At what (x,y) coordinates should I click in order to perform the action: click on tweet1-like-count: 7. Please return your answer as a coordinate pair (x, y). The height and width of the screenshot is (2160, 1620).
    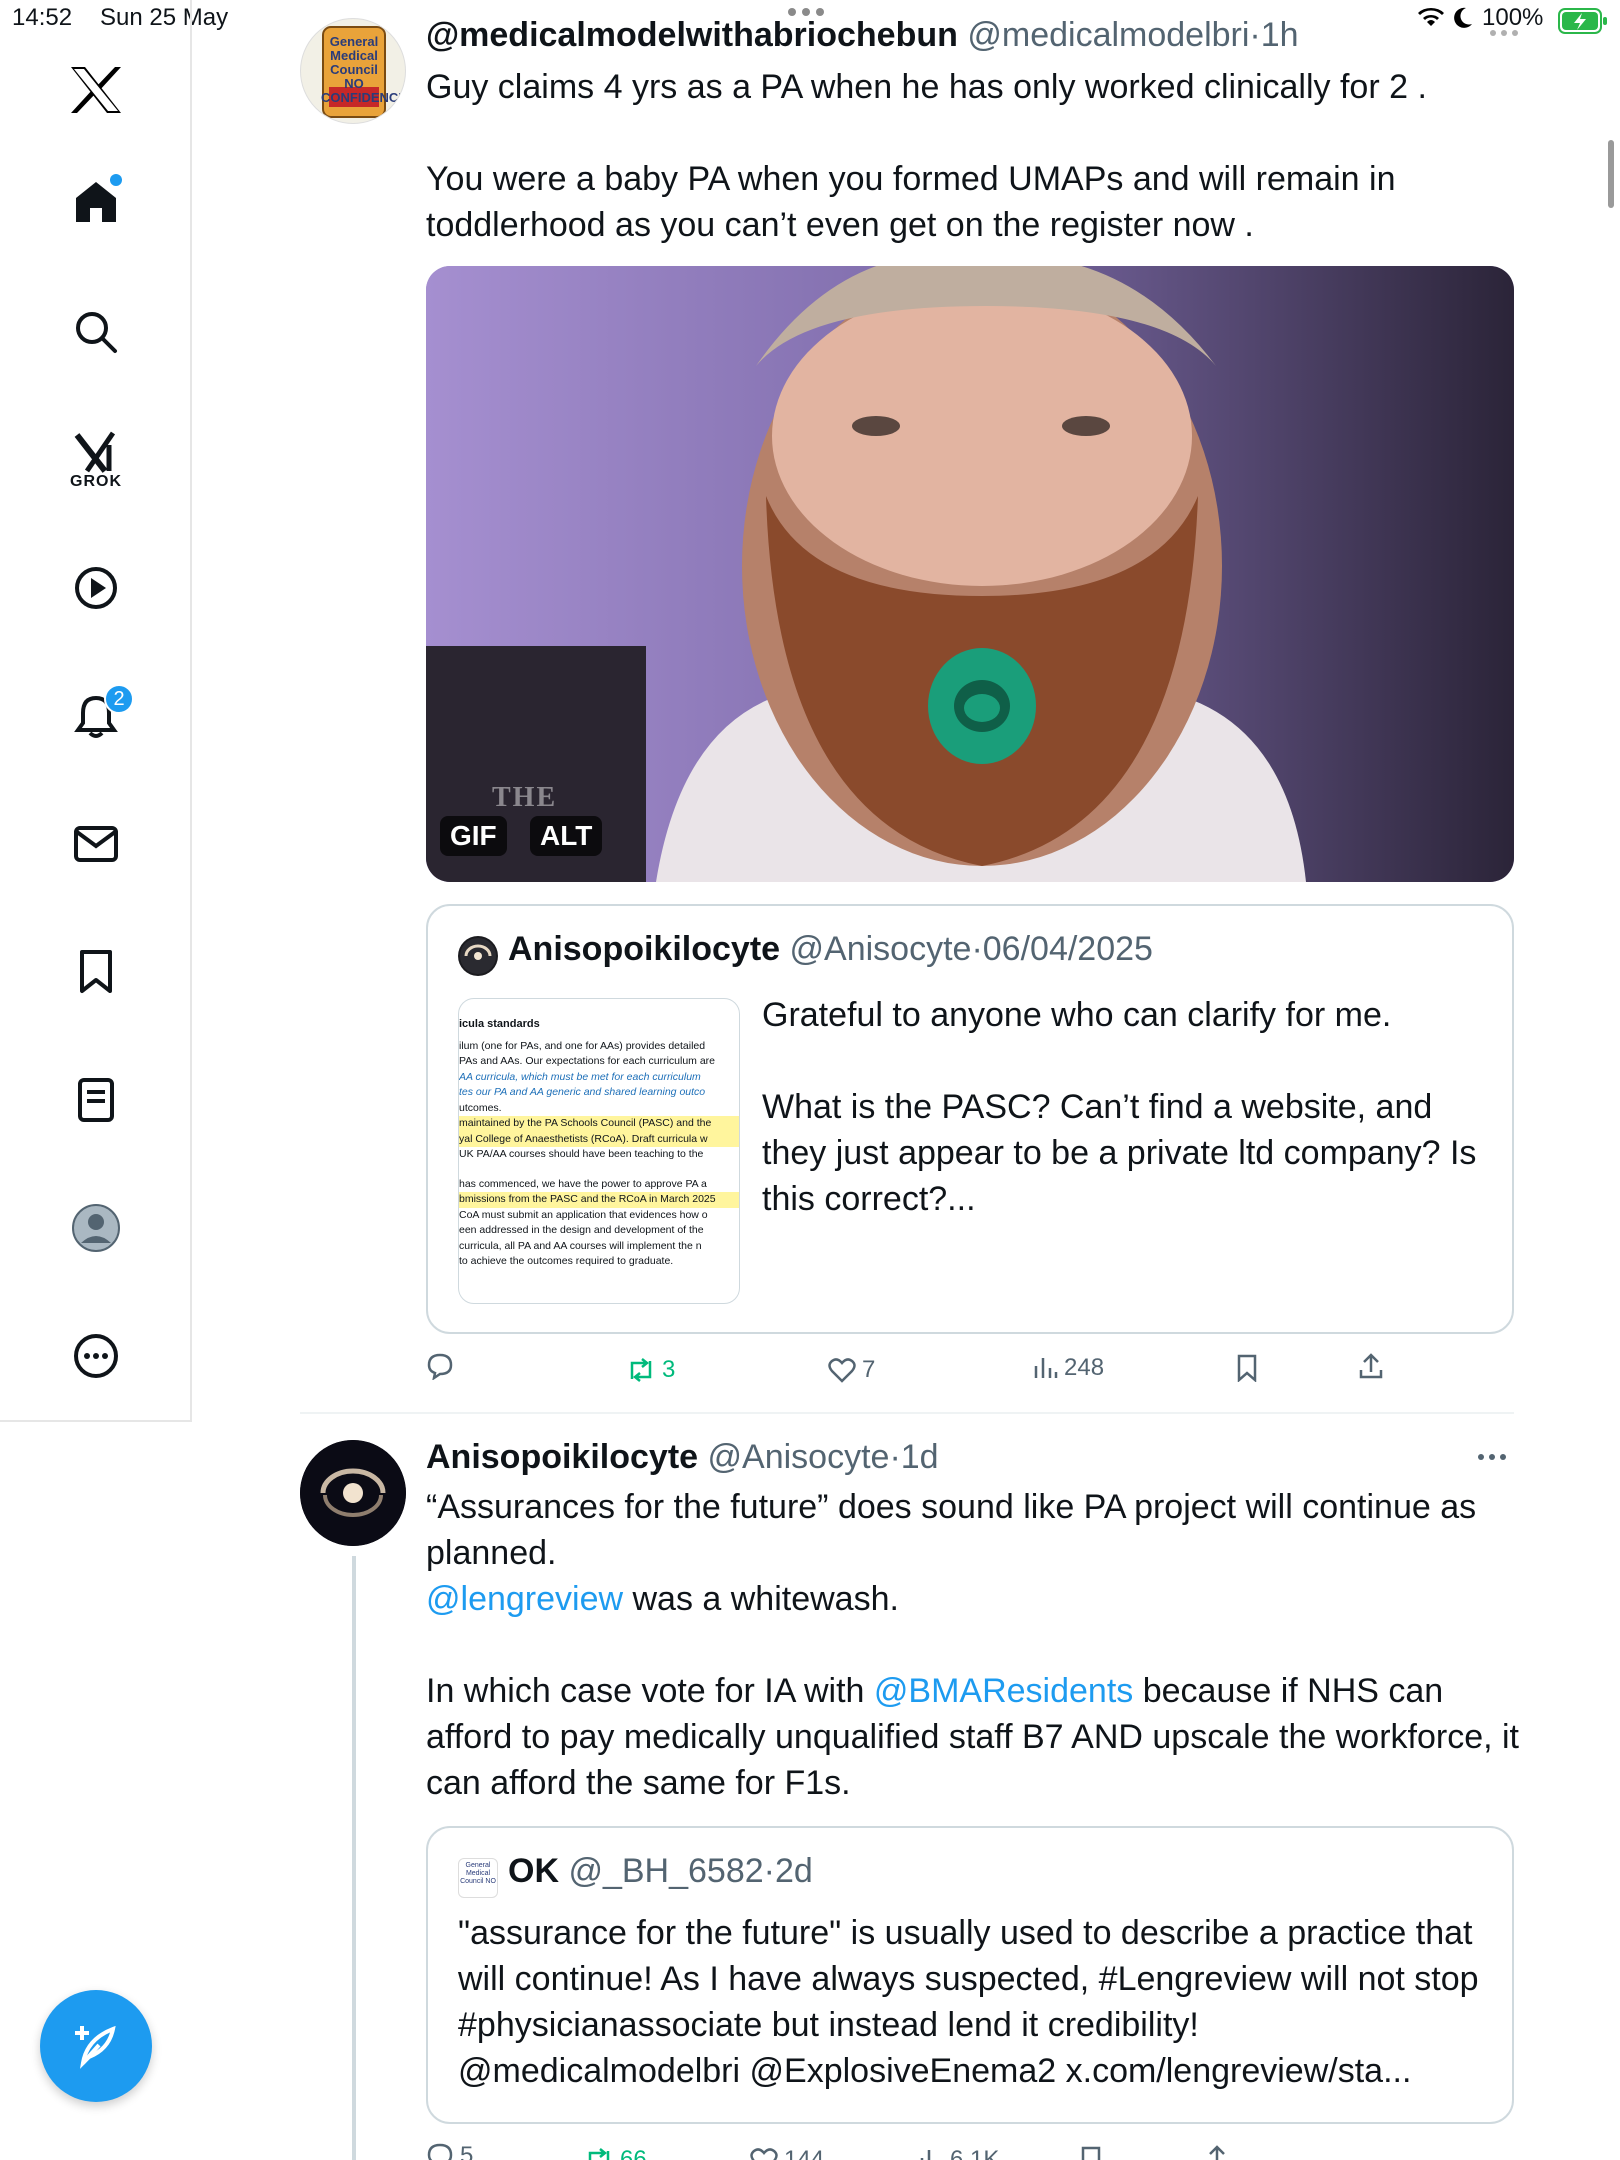
    Looking at the image, I should click on (869, 1369).